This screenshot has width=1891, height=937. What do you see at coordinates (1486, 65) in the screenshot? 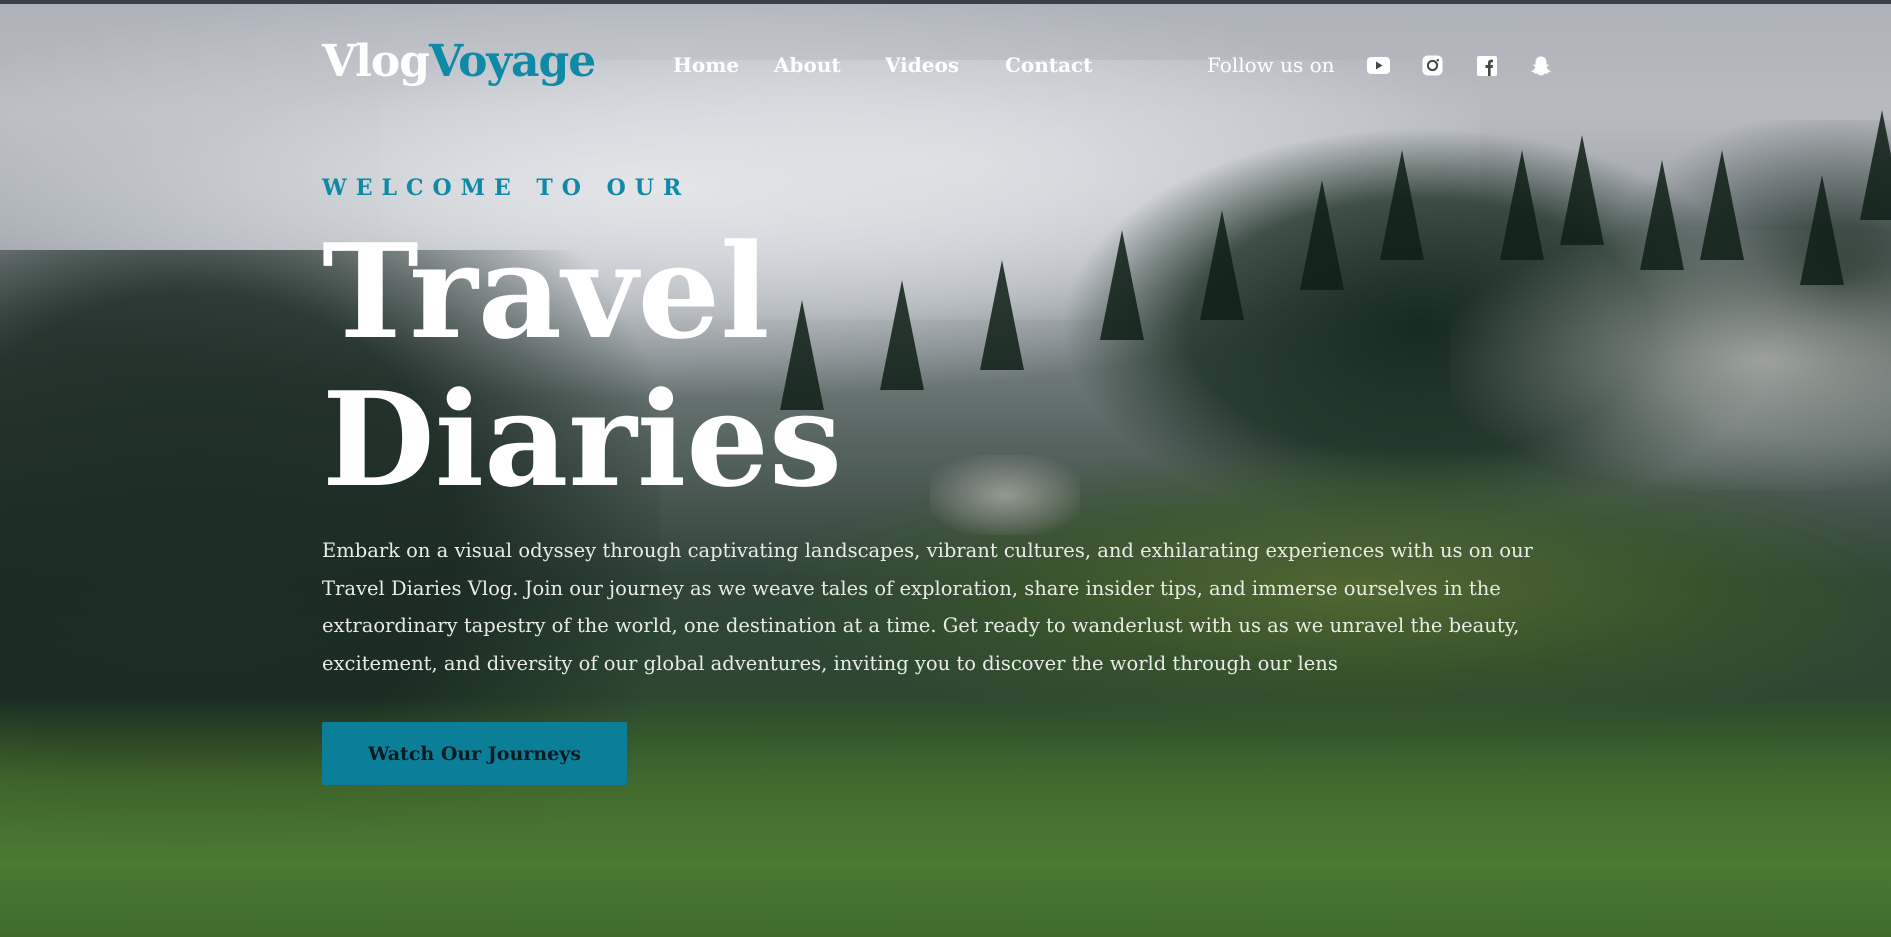
I see `facebook-icon` at bounding box center [1486, 65].